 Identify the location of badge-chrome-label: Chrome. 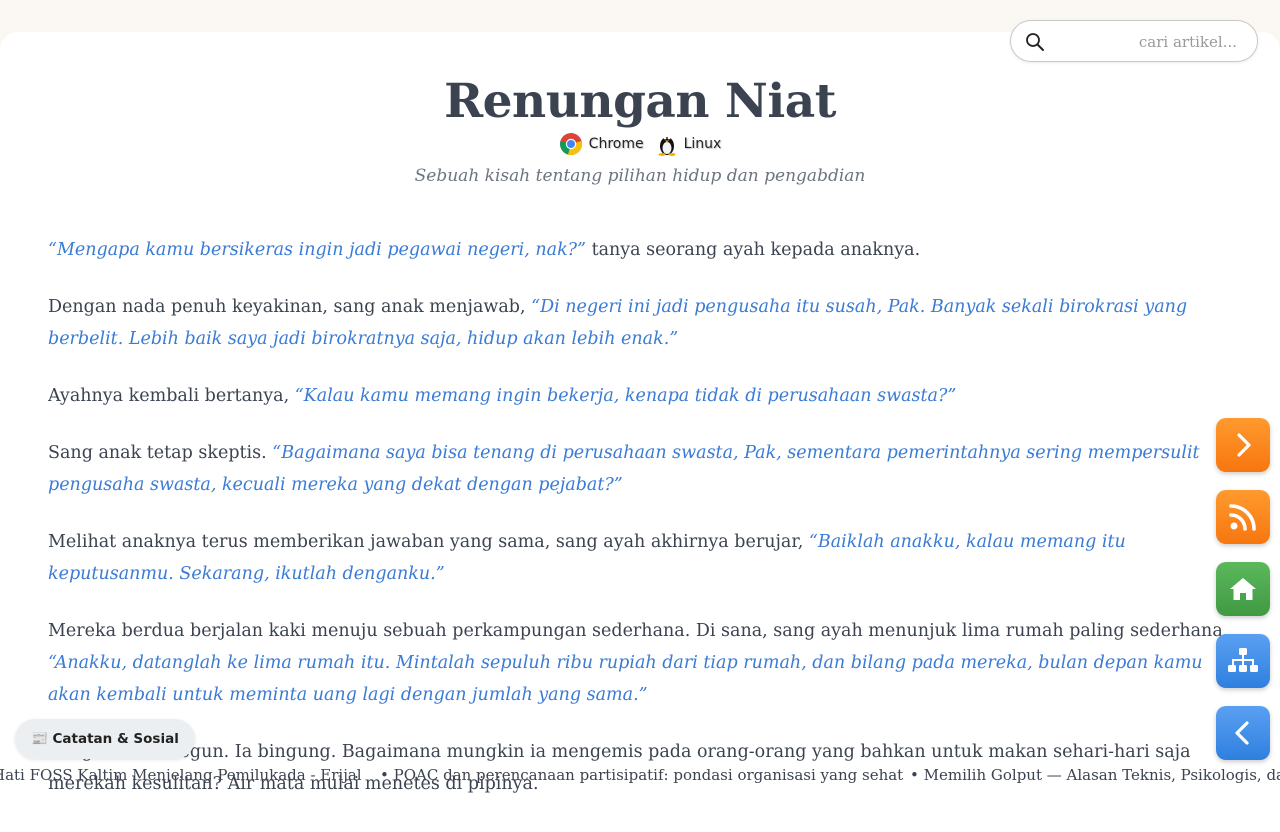
(616, 144).